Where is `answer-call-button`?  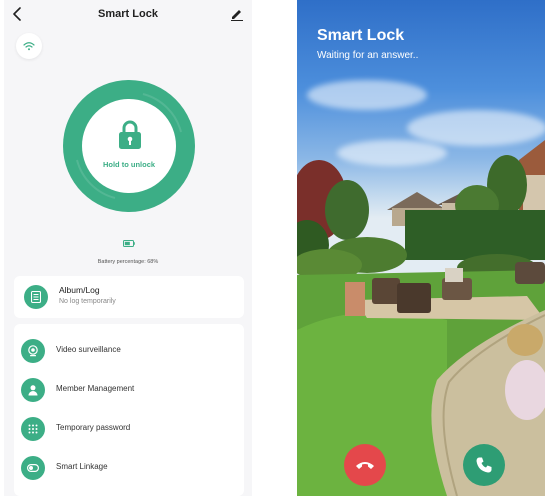
answer-call-button is located at coordinates (484, 465).